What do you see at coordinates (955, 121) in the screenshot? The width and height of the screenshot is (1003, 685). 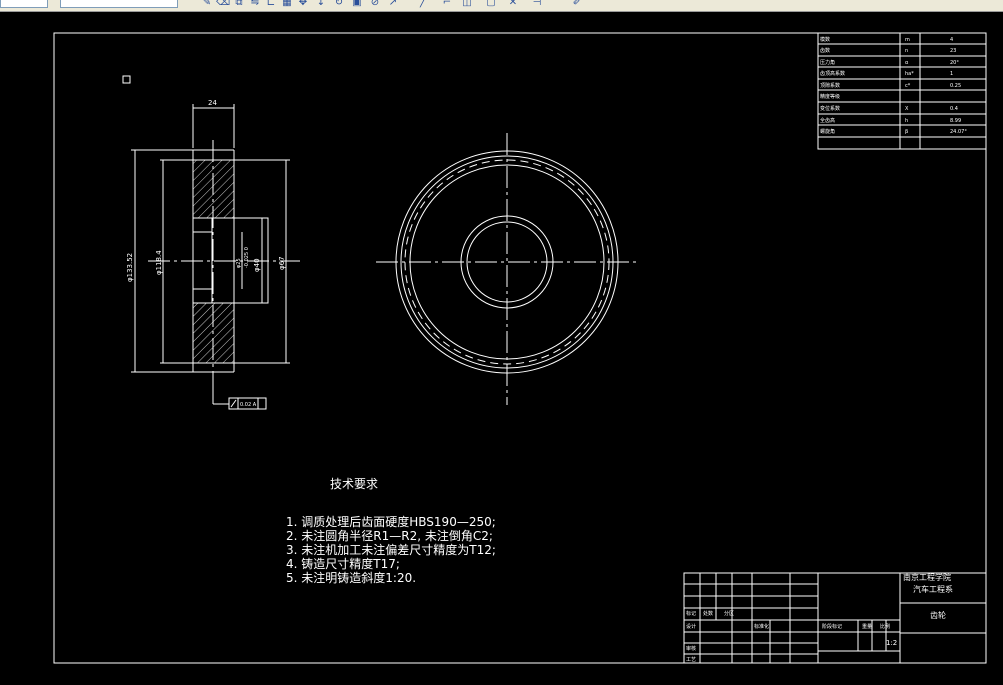 I see `param-value: 8.99` at bounding box center [955, 121].